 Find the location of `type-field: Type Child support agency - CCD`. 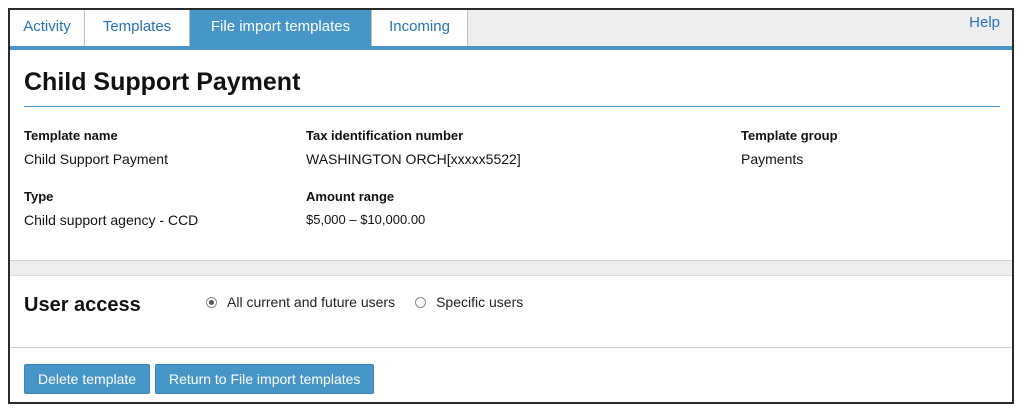

type-field: Type Child support agency - CCD is located at coordinates (111, 208).